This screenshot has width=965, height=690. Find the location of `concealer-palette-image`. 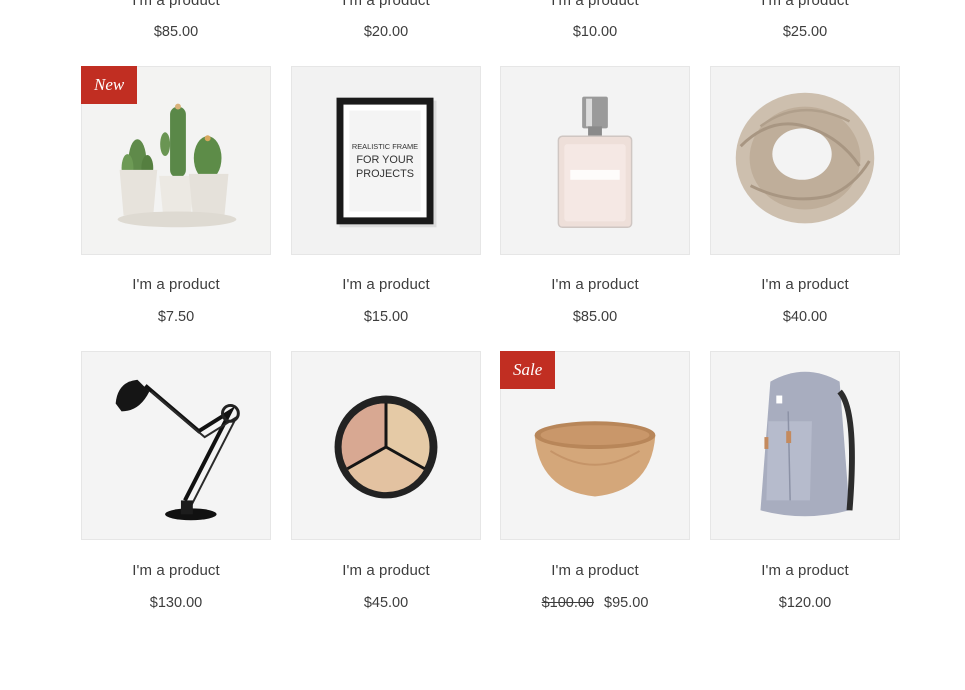

concealer-palette-image is located at coordinates (386, 445).